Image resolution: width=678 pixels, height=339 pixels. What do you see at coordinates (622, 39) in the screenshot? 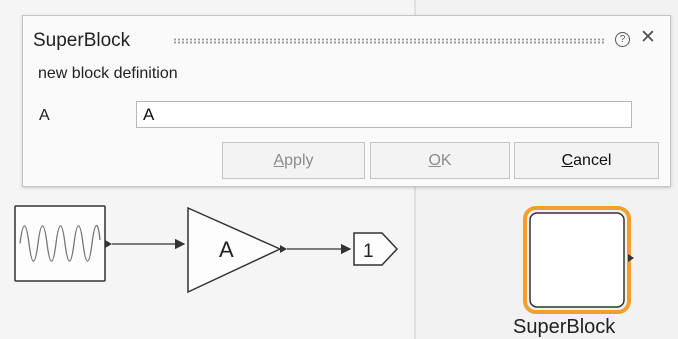
I see `help-icon: ?` at bounding box center [622, 39].